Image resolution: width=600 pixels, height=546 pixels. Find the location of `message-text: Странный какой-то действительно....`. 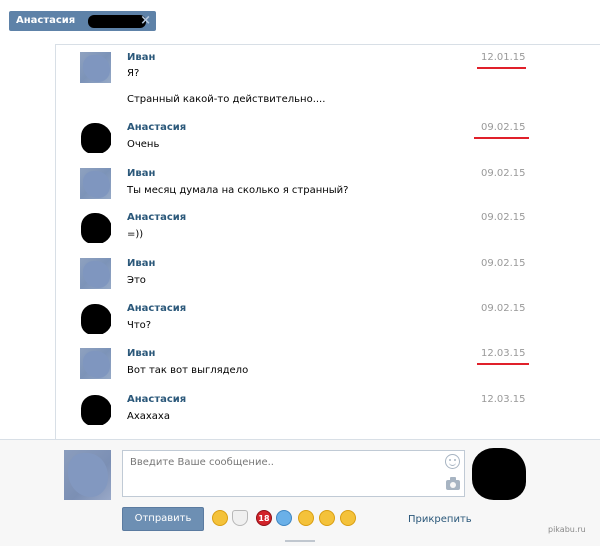

message-text: Странный какой-то действительно.... is located at coordinates (226, 99).